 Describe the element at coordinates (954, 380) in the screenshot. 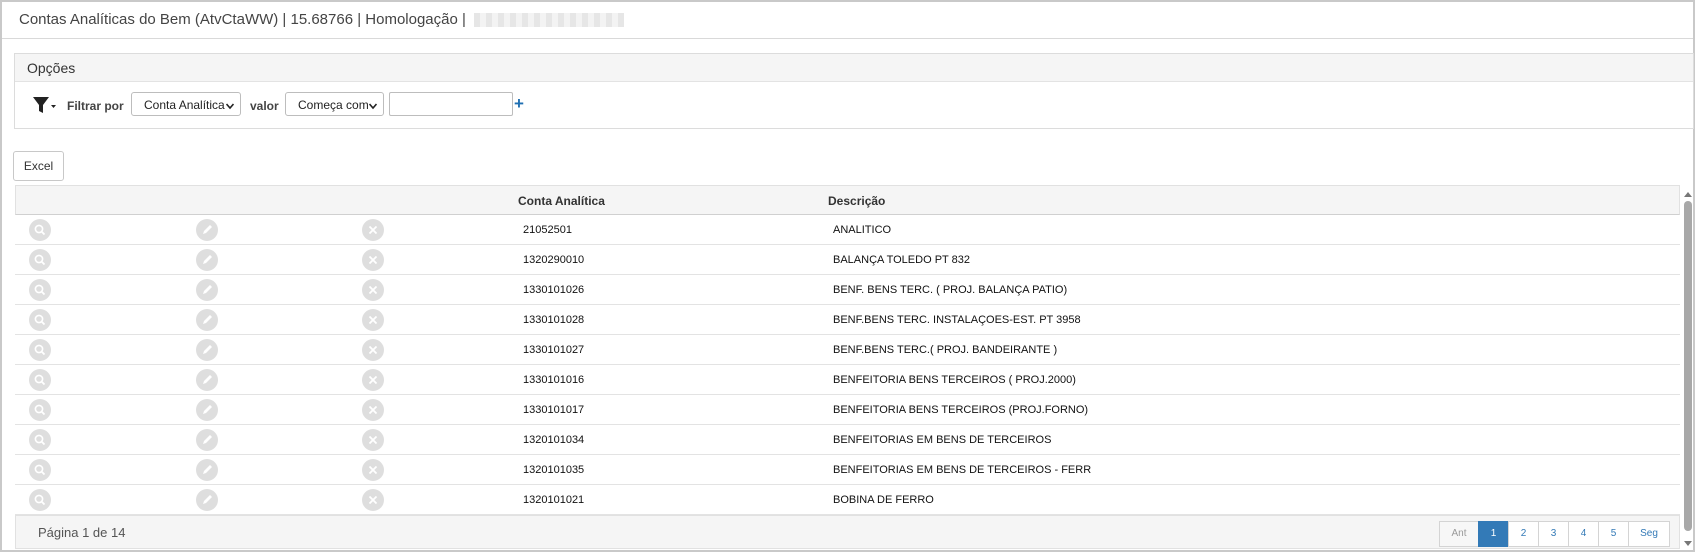

I see `cell-descricao: BENFEITORIA BENS TERCEIROS ( PROJ.2000)` at that location.